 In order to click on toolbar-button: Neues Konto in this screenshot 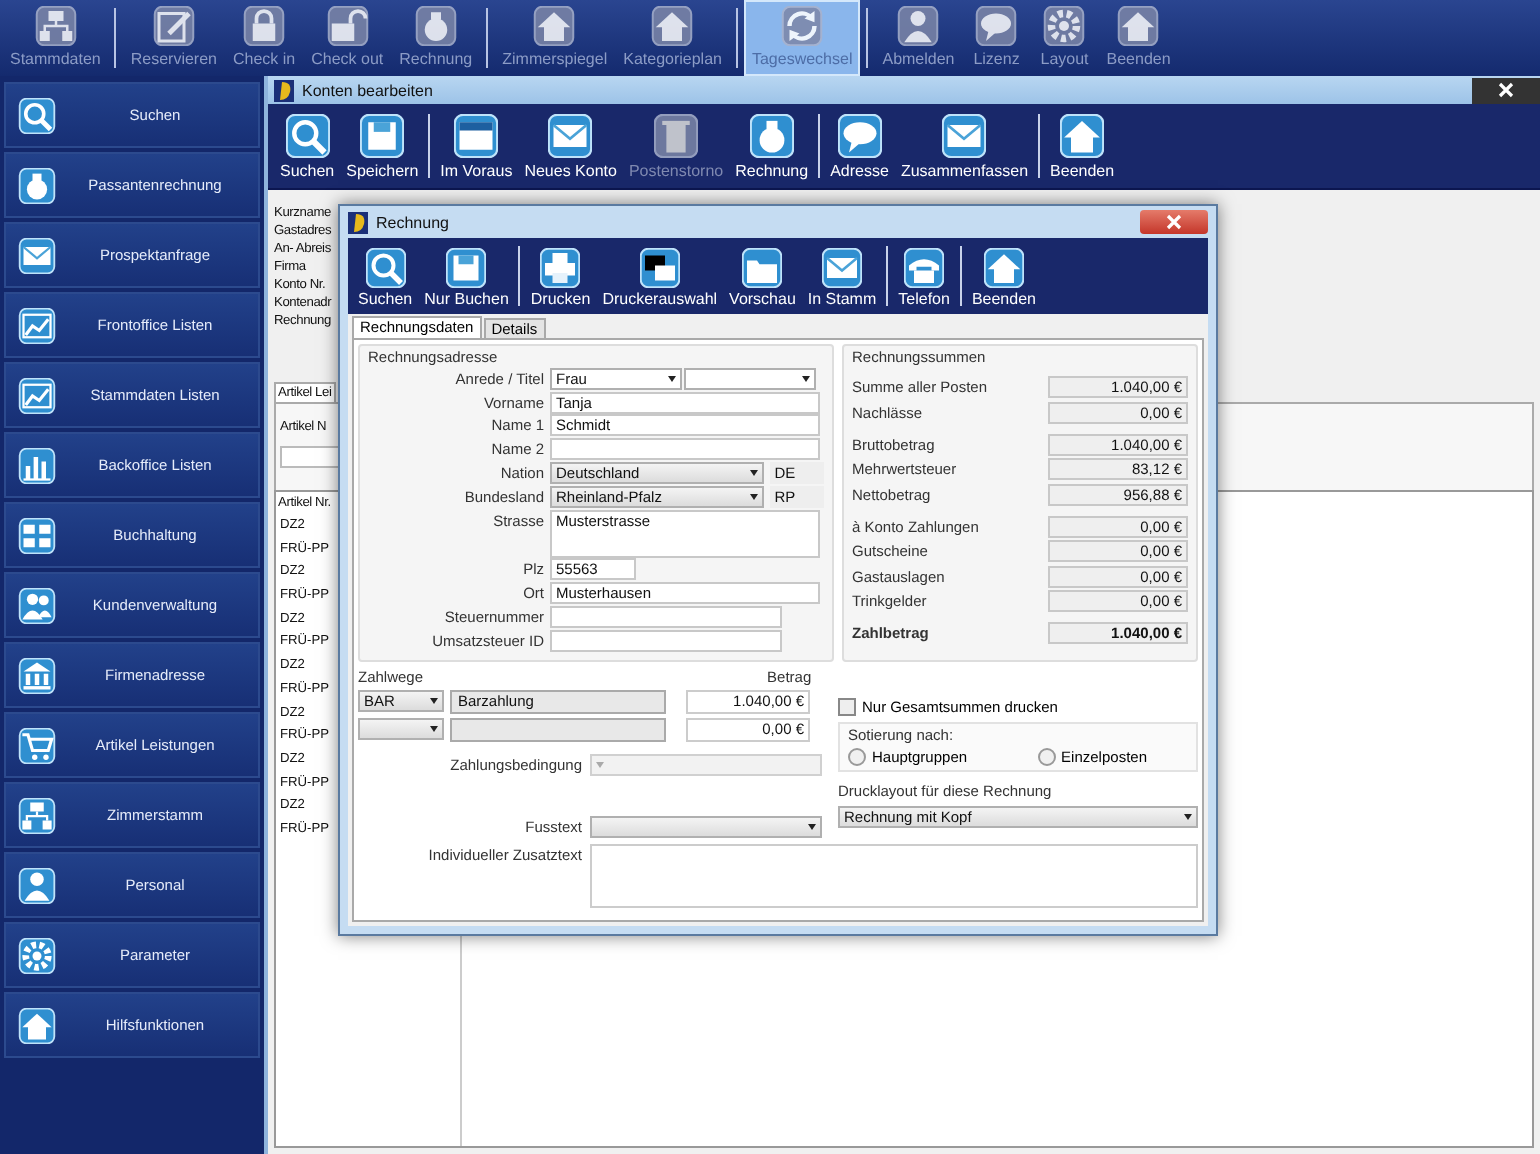, I will do `click(570, 146)`.